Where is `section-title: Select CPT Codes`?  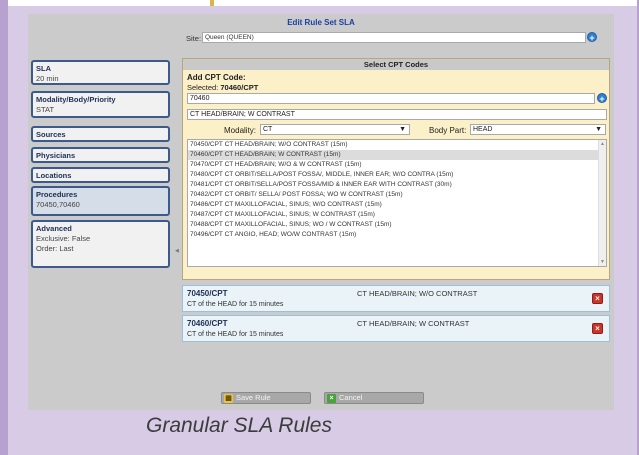
section-title: Select CPT Codes is located at coordinates (396, 64).